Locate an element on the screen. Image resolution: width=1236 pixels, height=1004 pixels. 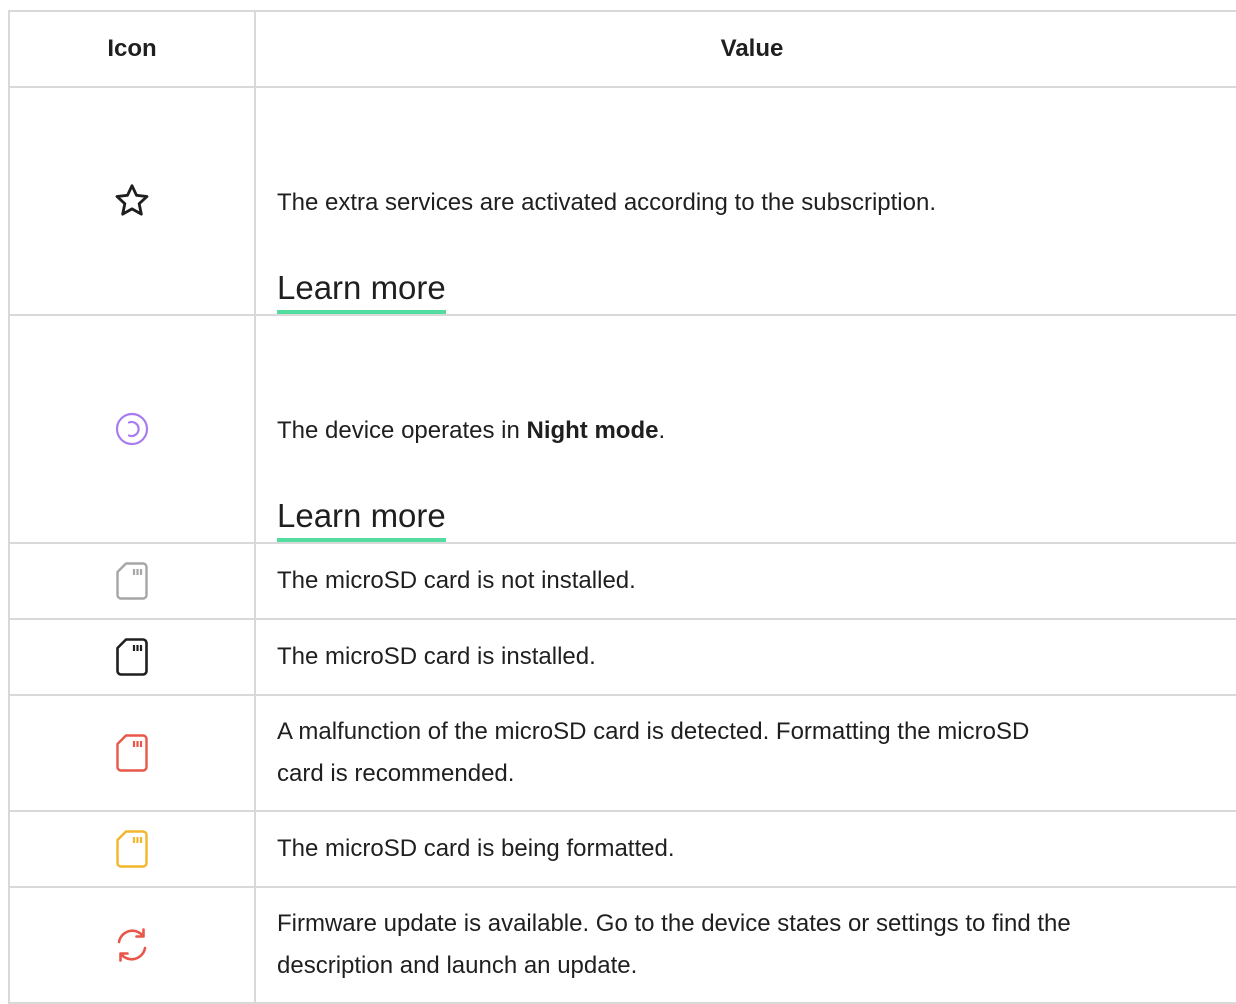
firmware-update-icon is located at coordinates (132, 945).